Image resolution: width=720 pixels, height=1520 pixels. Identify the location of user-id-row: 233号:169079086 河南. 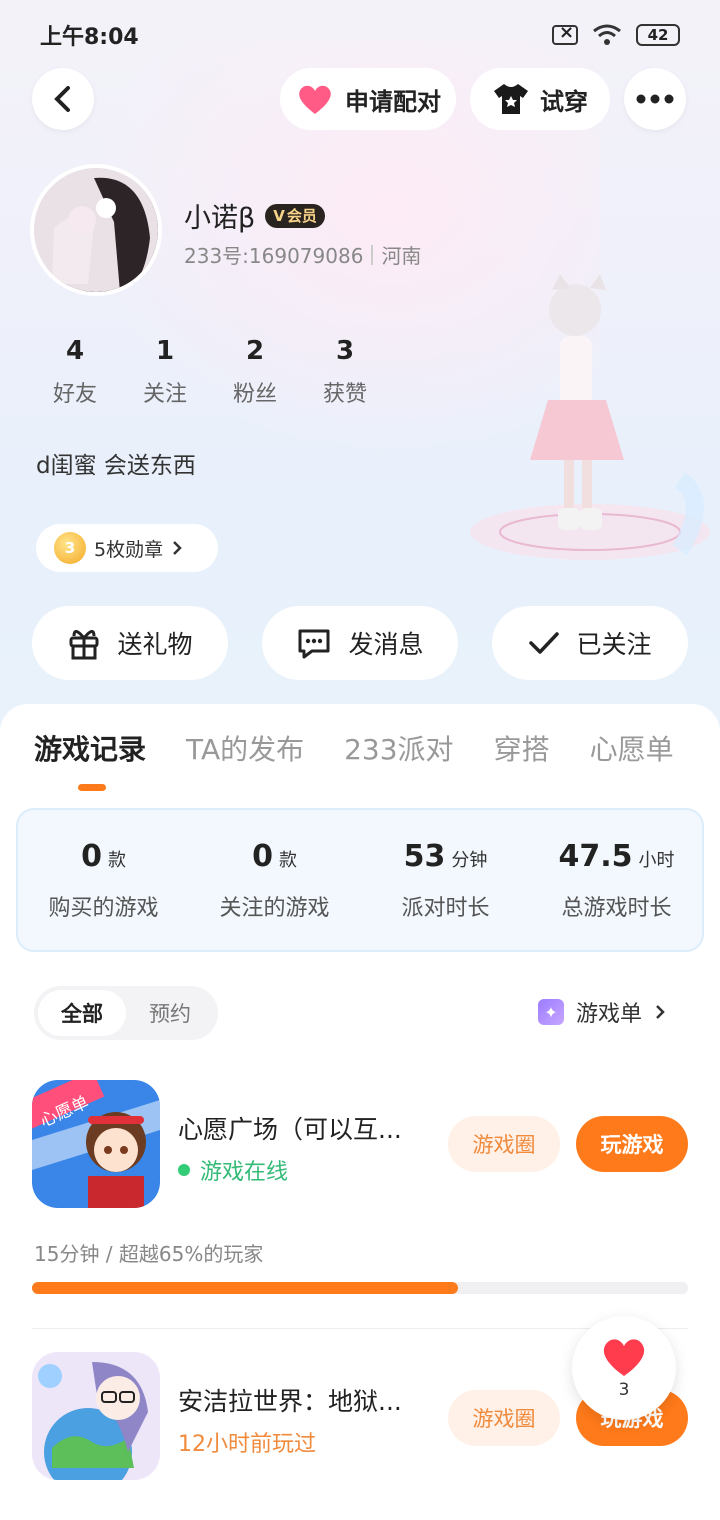
(302, 254).